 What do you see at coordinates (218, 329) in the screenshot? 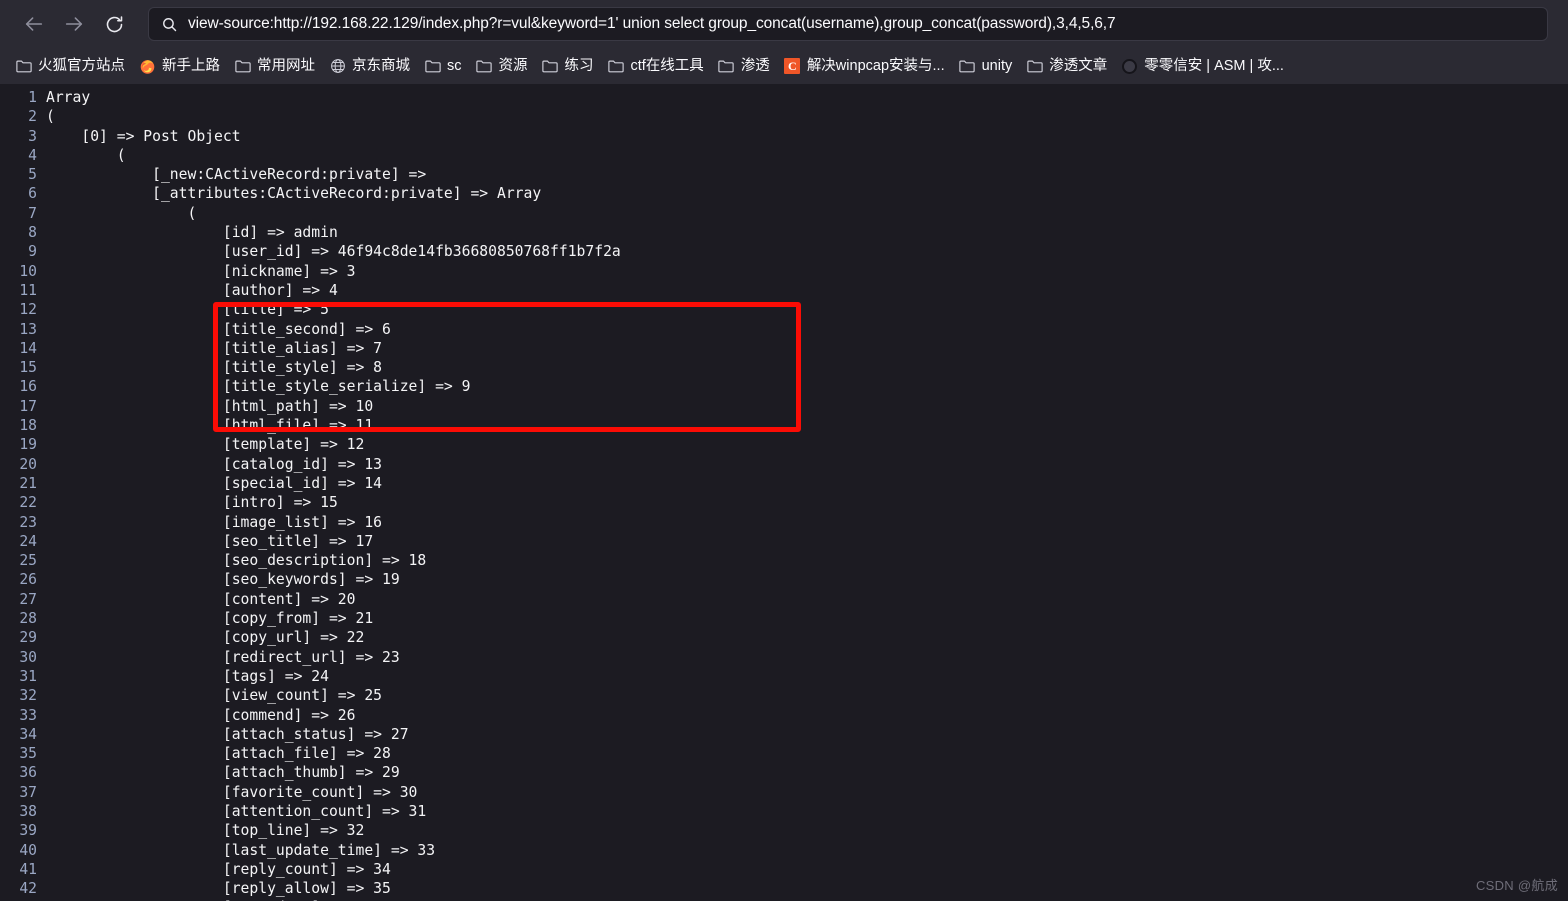
I see `line-text: [title_second] => 6` at bounding box center [218, 329].